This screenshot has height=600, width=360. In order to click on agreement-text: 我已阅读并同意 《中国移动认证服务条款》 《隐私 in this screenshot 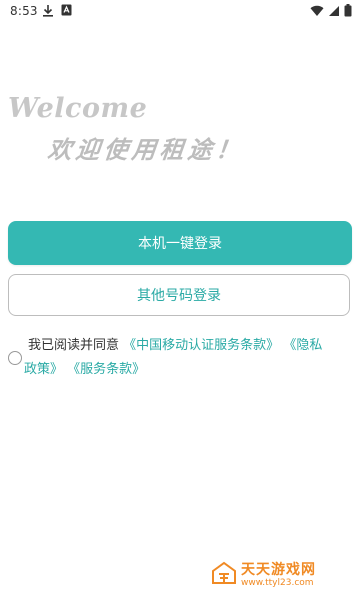, I will do `click(190, 346)`.